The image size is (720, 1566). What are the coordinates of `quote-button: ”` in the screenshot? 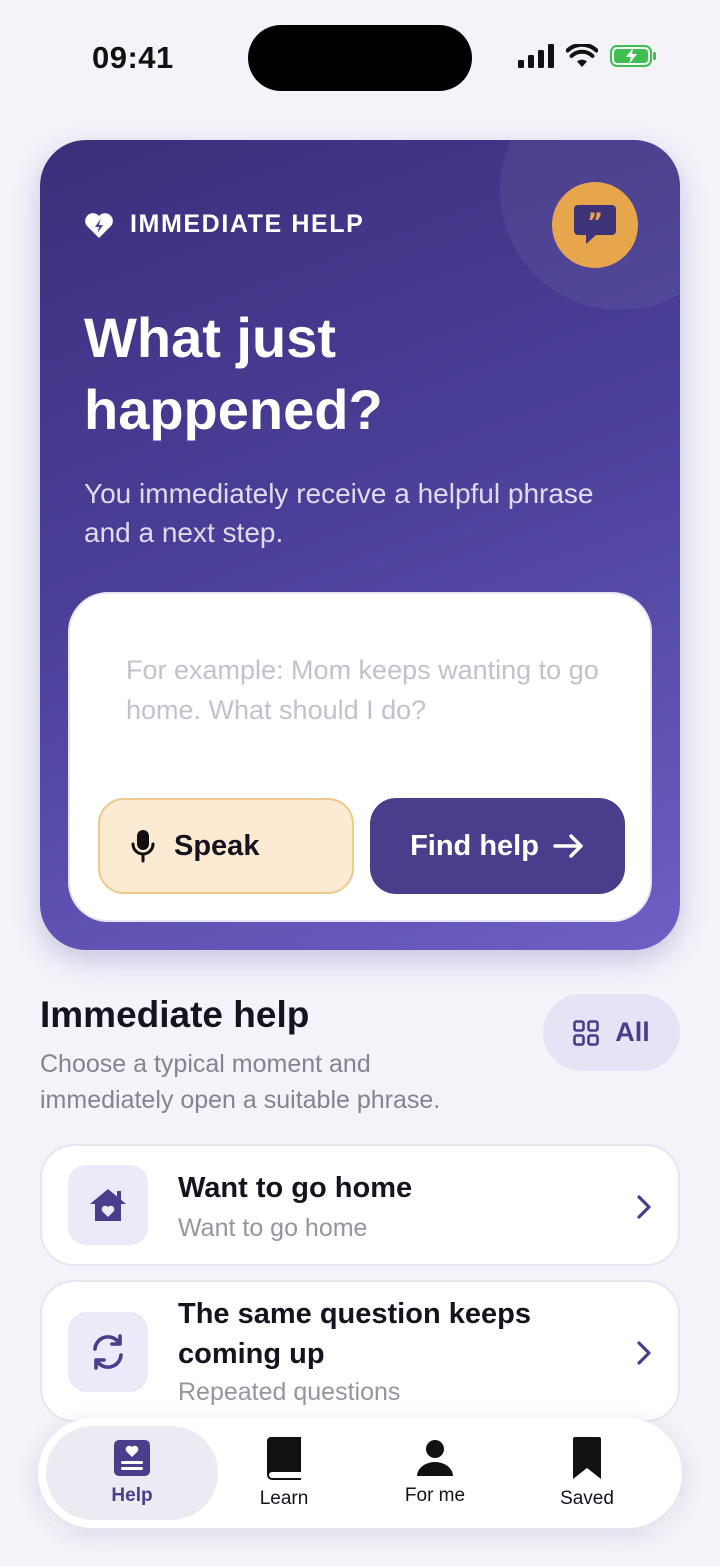 It's located at (595, 225).